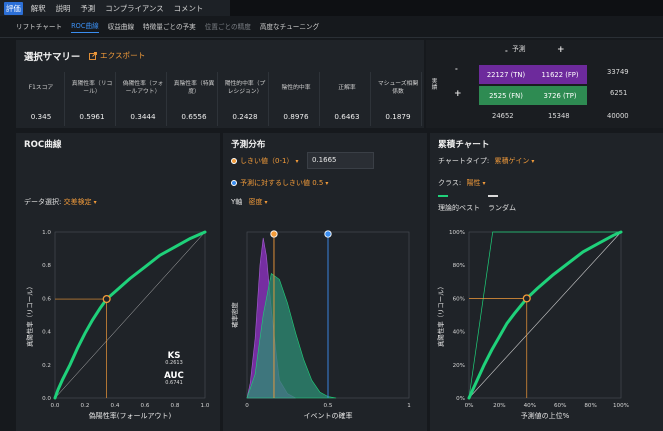 This screenshot has width=663, height=431. Describe the element at coordinates (46, 366) in the screenshot. I see `y-tick-label: 0.2` at that location.